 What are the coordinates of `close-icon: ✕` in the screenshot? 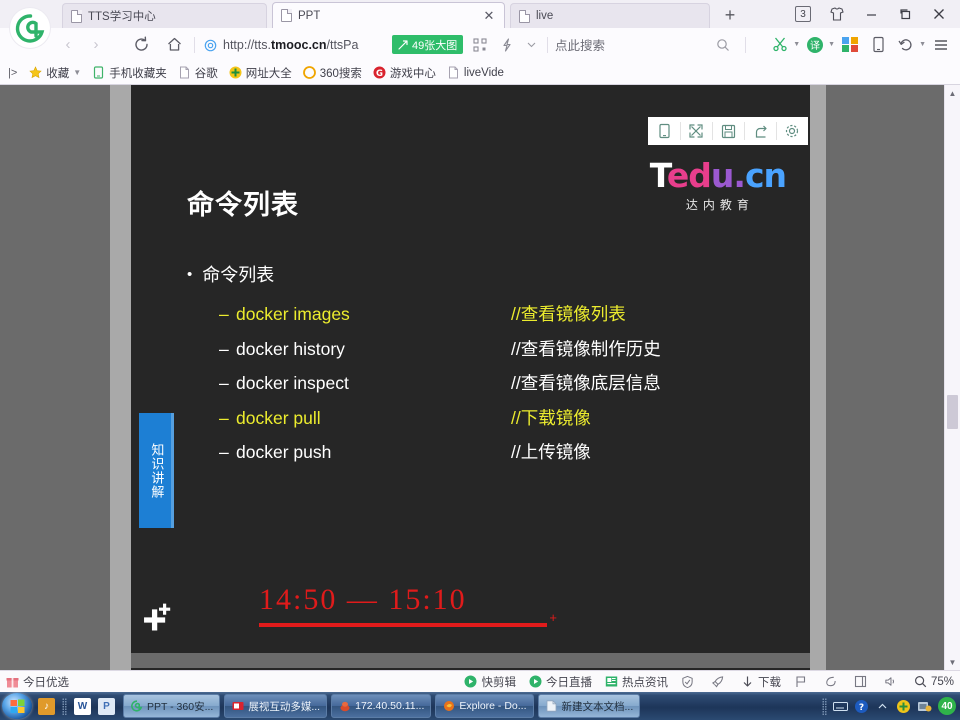 It's located at (489, 16).